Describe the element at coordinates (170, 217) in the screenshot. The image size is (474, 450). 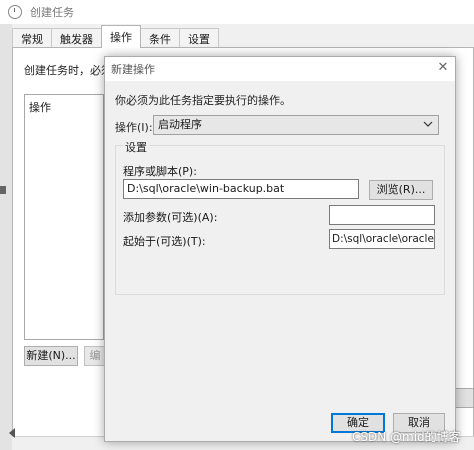
I see `arguments-label: 添加参数(可选)(A):` at that location.